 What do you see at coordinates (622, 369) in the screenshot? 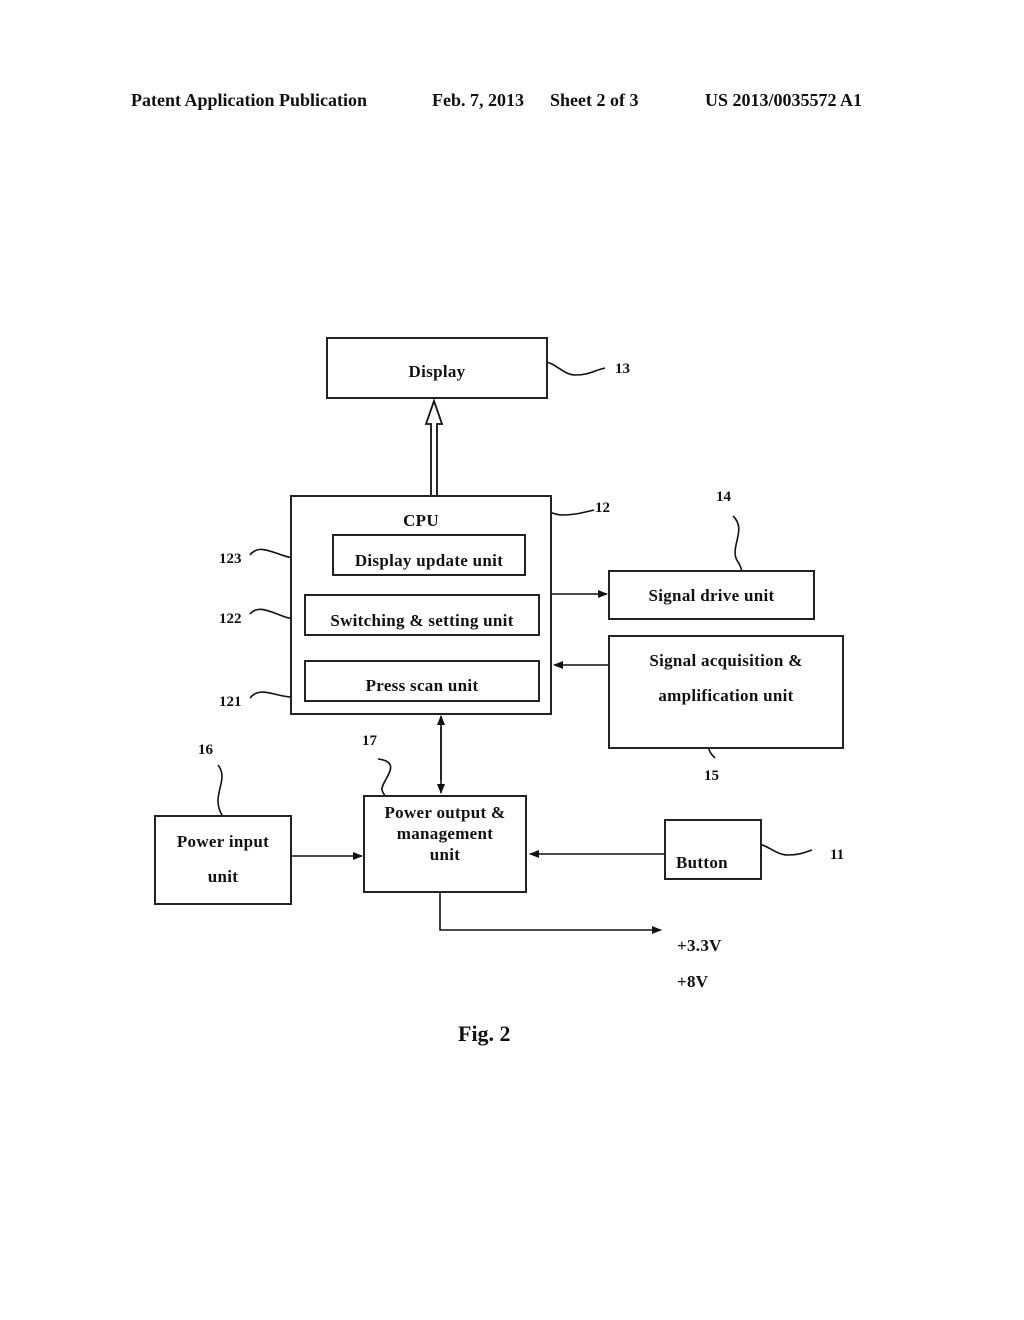
I see `ref-13: 13` at bounding box center [622, 369].